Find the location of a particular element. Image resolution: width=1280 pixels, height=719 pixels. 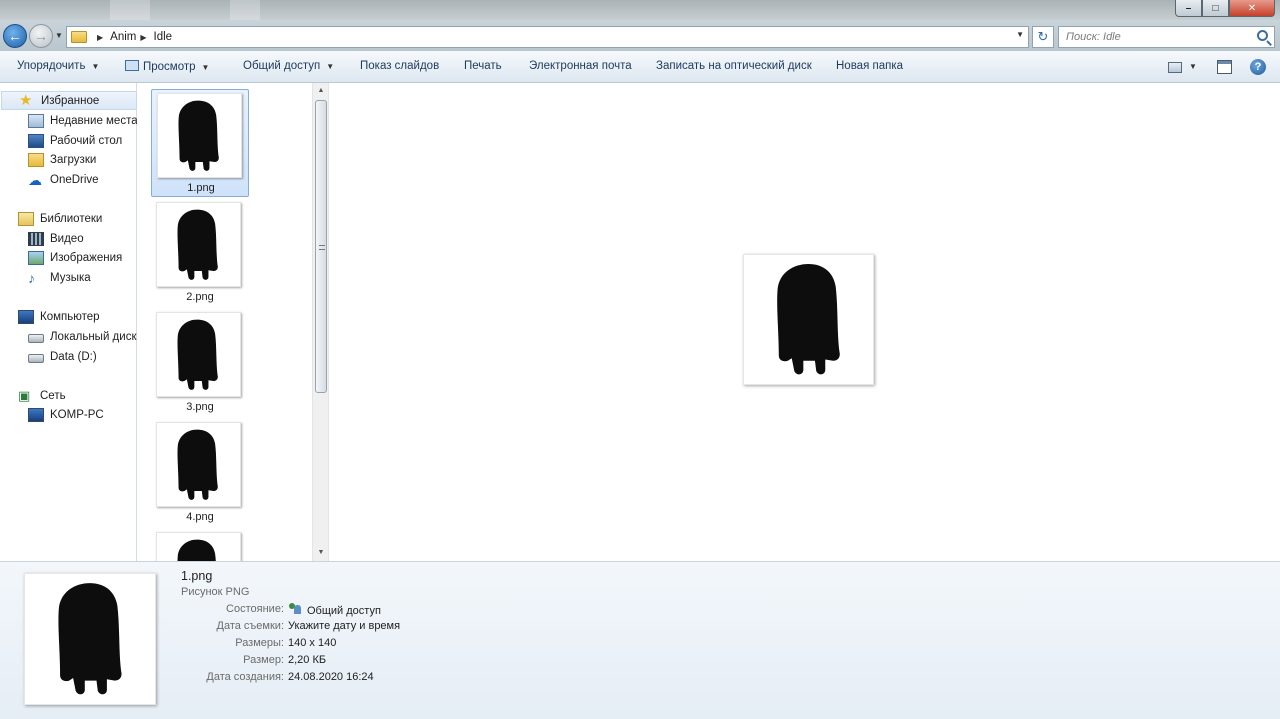

file-name: 2.png is located at coordinates (200, 297).